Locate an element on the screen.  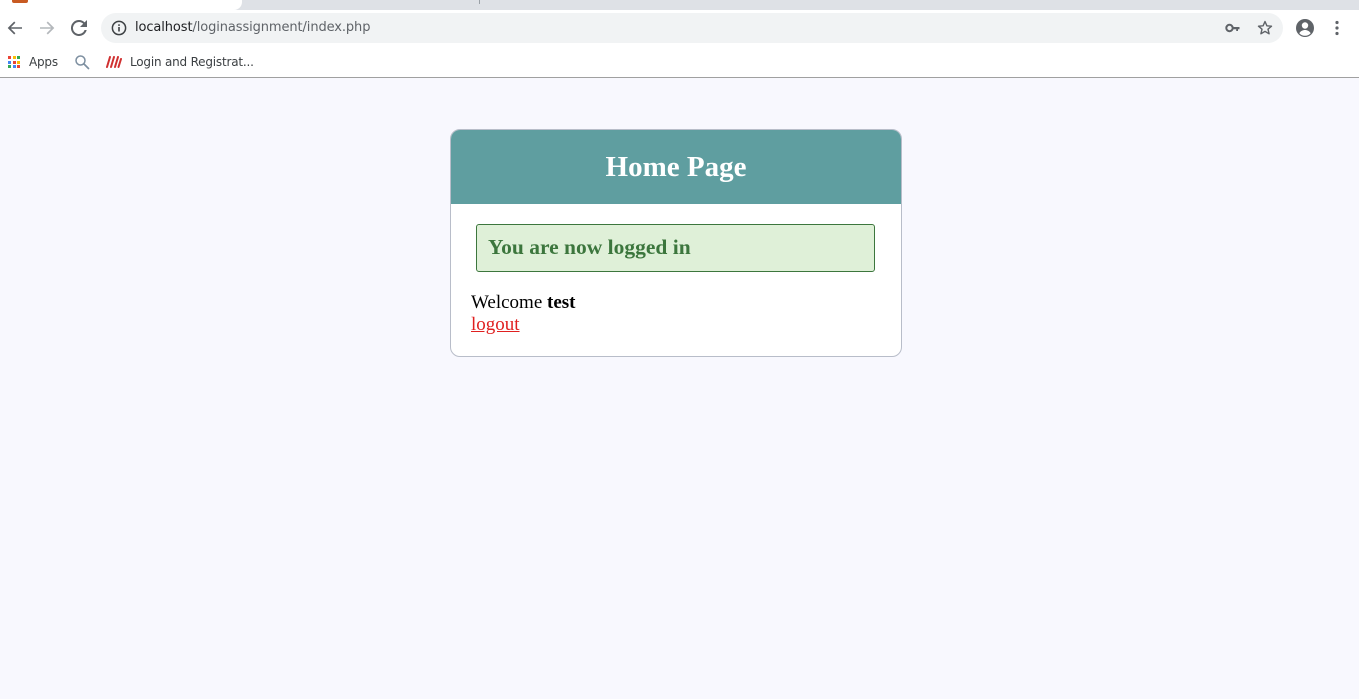
search-icon is located at coordinates (82, 62).